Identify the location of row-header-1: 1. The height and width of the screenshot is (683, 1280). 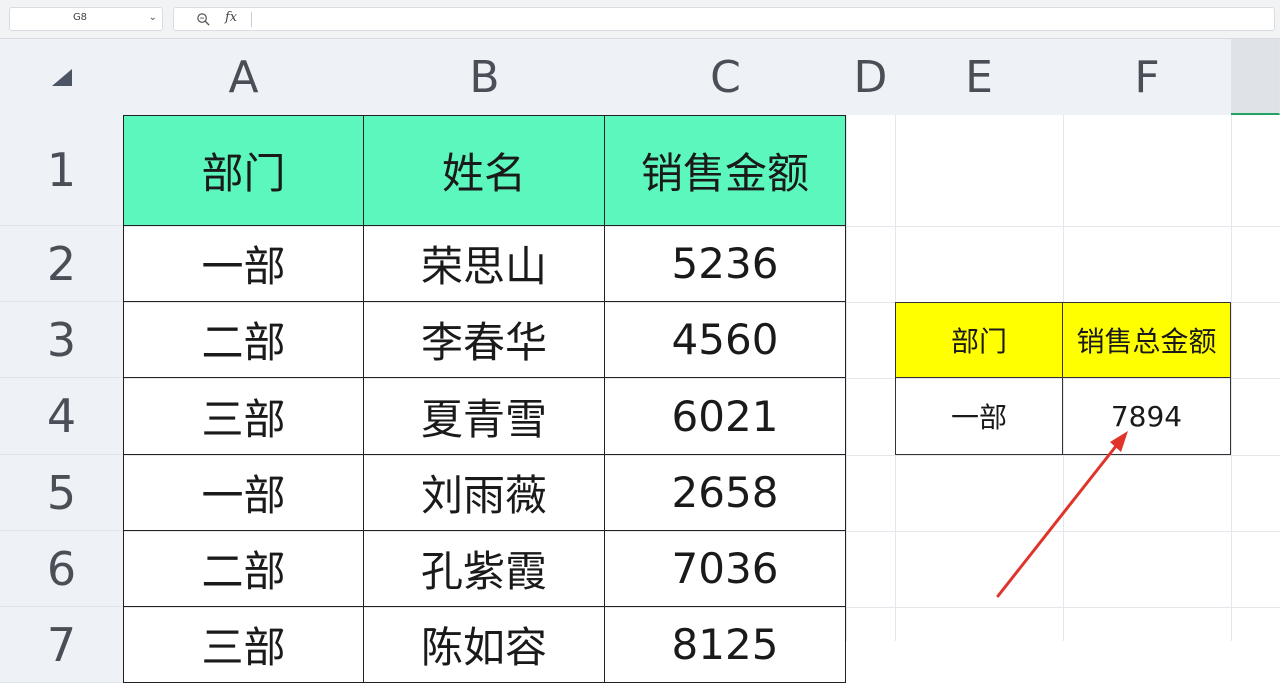
(61, 170).